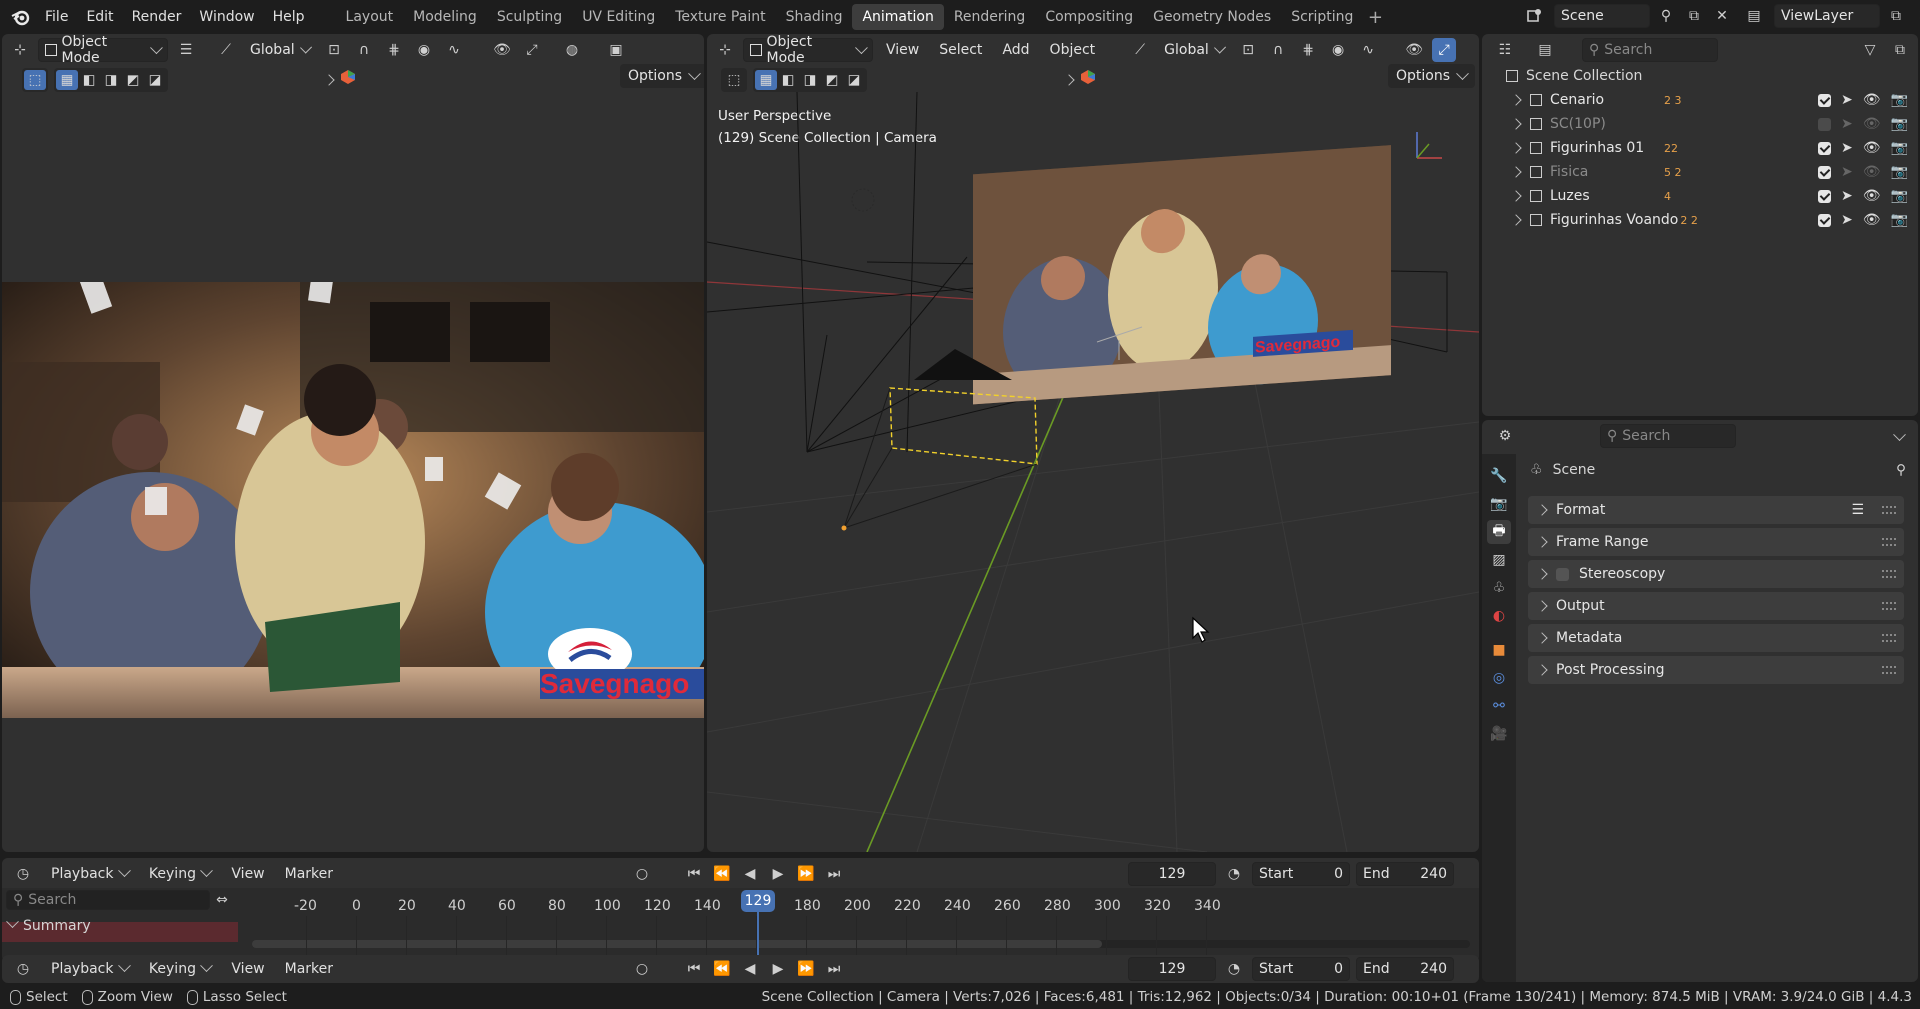 The width and height of the screenshot is (1920, 1009). What do you see at coordinates (778, 874) in the screenshot?
I see `play-icon: ▶` at bounding box center [778, 874].